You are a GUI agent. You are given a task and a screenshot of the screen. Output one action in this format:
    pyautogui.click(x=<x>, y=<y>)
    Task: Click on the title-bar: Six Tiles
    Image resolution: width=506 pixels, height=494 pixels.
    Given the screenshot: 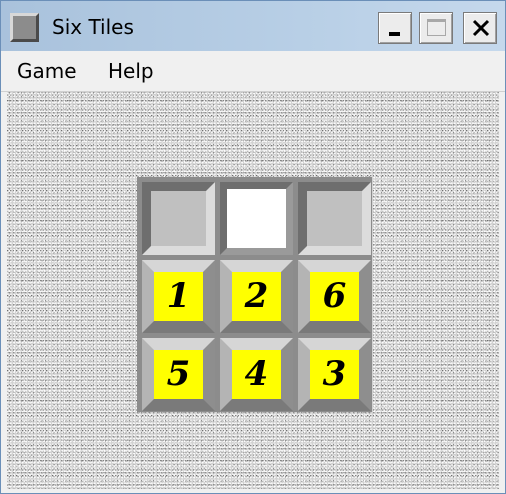 What is the action you would take?
    pyautogui.click(x=253, y=26)
    